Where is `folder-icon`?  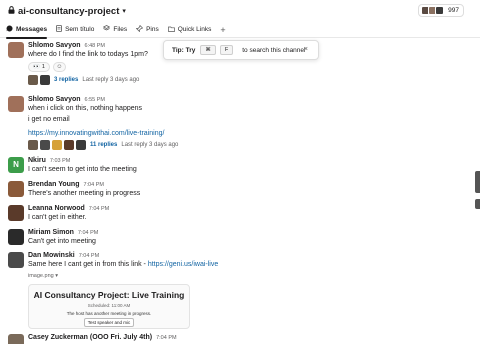 folder-icon is located at coordinates (171, 30).